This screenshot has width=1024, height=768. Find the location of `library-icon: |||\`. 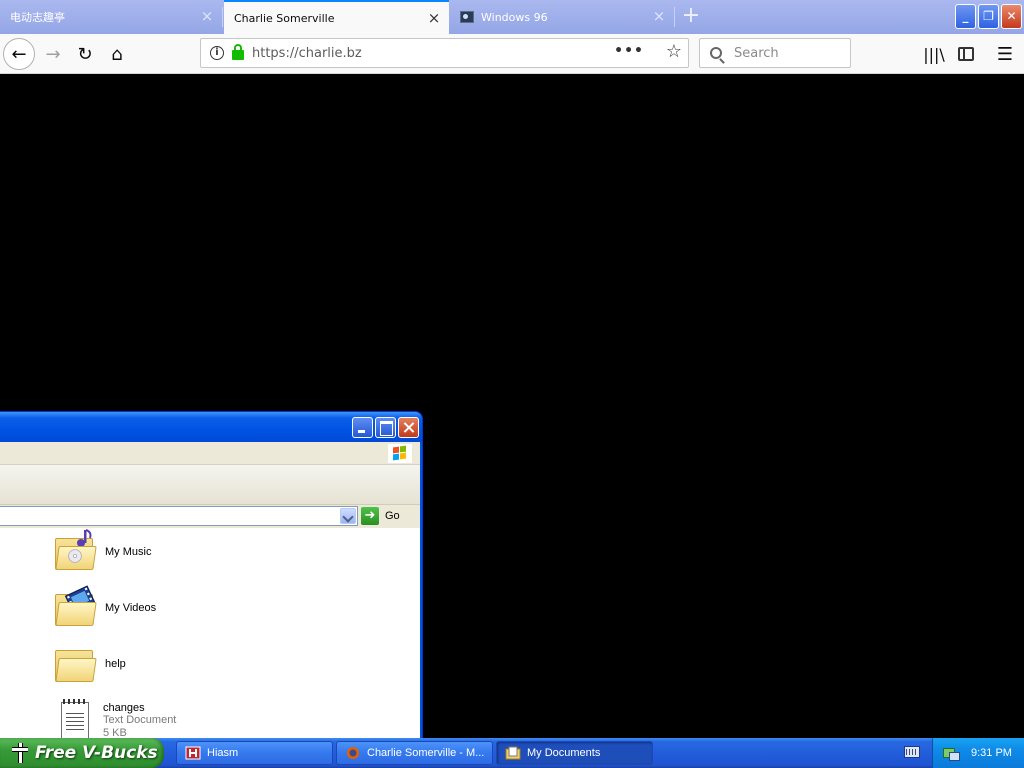

library-icon: |||\ is located at coordinates (934, 54).